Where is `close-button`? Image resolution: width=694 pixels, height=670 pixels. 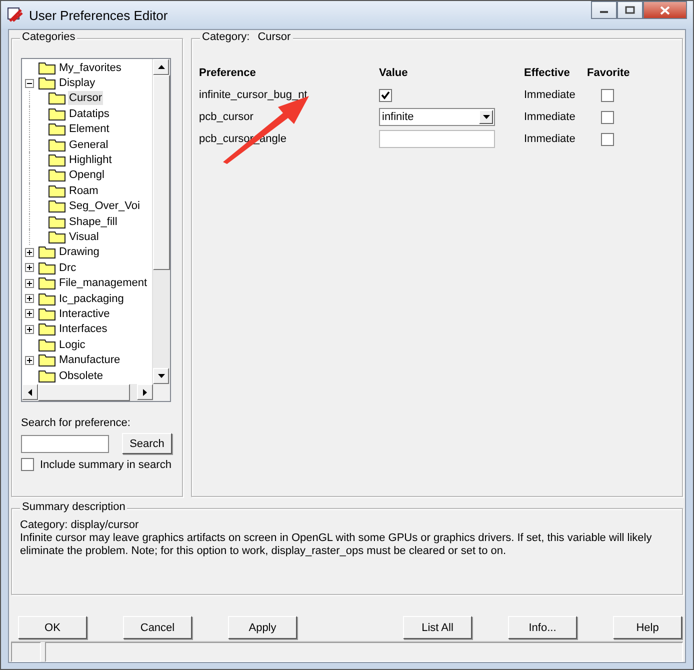
close-button is located at coordinates (665, 10).